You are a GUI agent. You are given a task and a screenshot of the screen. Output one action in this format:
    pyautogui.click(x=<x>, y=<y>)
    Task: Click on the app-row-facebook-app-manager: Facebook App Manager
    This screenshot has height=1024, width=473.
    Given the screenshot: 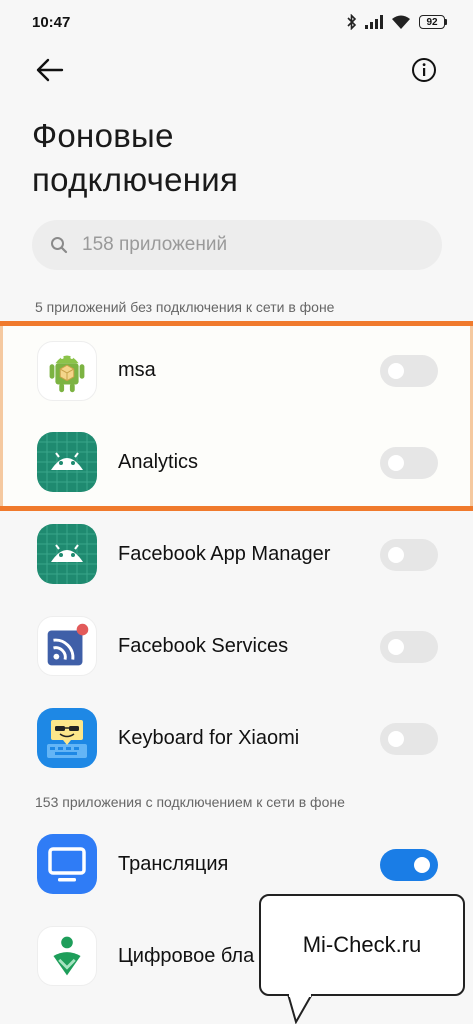 What is the action you would take?
    pyautogui.click(x=236, y=555)
    